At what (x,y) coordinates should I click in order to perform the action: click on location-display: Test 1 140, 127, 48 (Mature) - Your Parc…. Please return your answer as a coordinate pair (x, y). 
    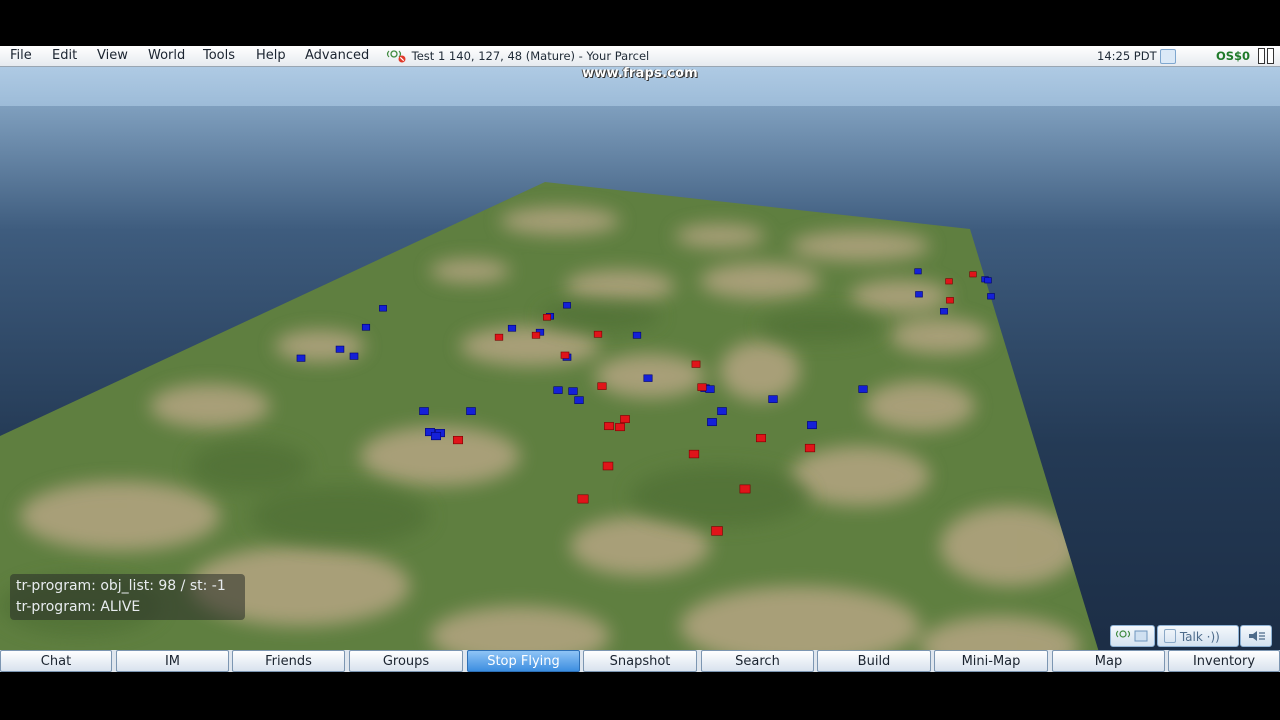
    Looking at the image, I should click on (517, 56).